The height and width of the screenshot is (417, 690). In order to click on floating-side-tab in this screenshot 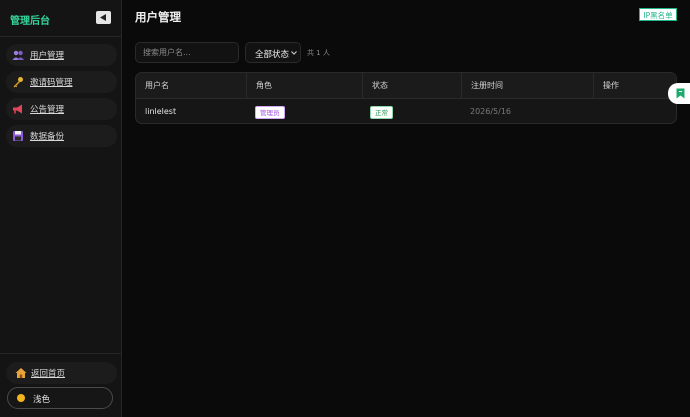, I will do `click(679, 93)`.